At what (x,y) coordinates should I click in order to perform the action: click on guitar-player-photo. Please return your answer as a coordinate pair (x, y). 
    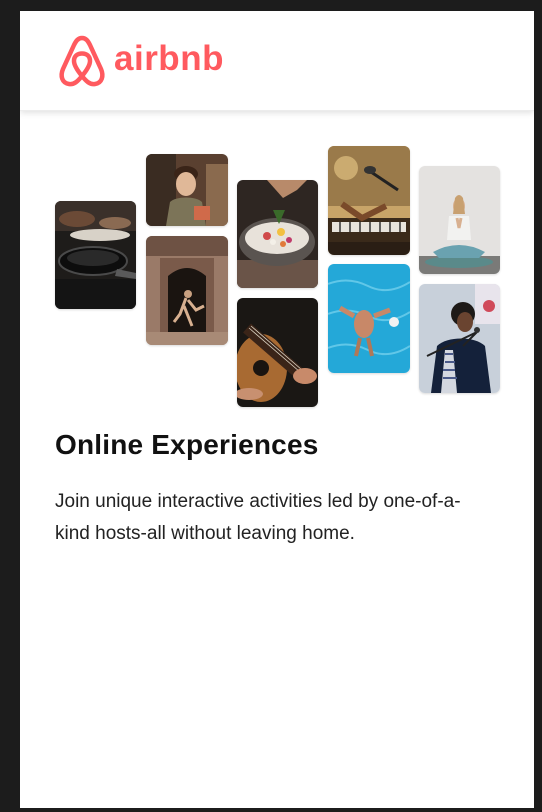
    Looking at the image, I should click on (277, 352).